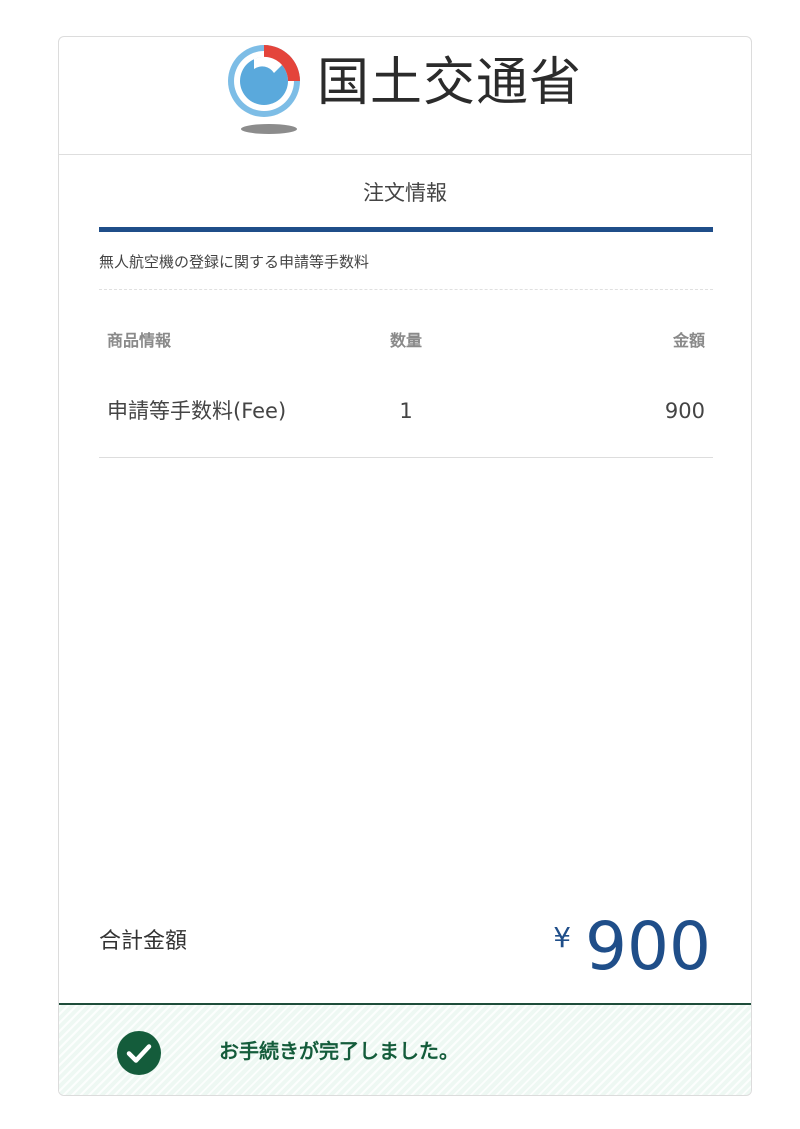  I want to click on table-header: 商品情報 数量 金額, so click(406, 338).